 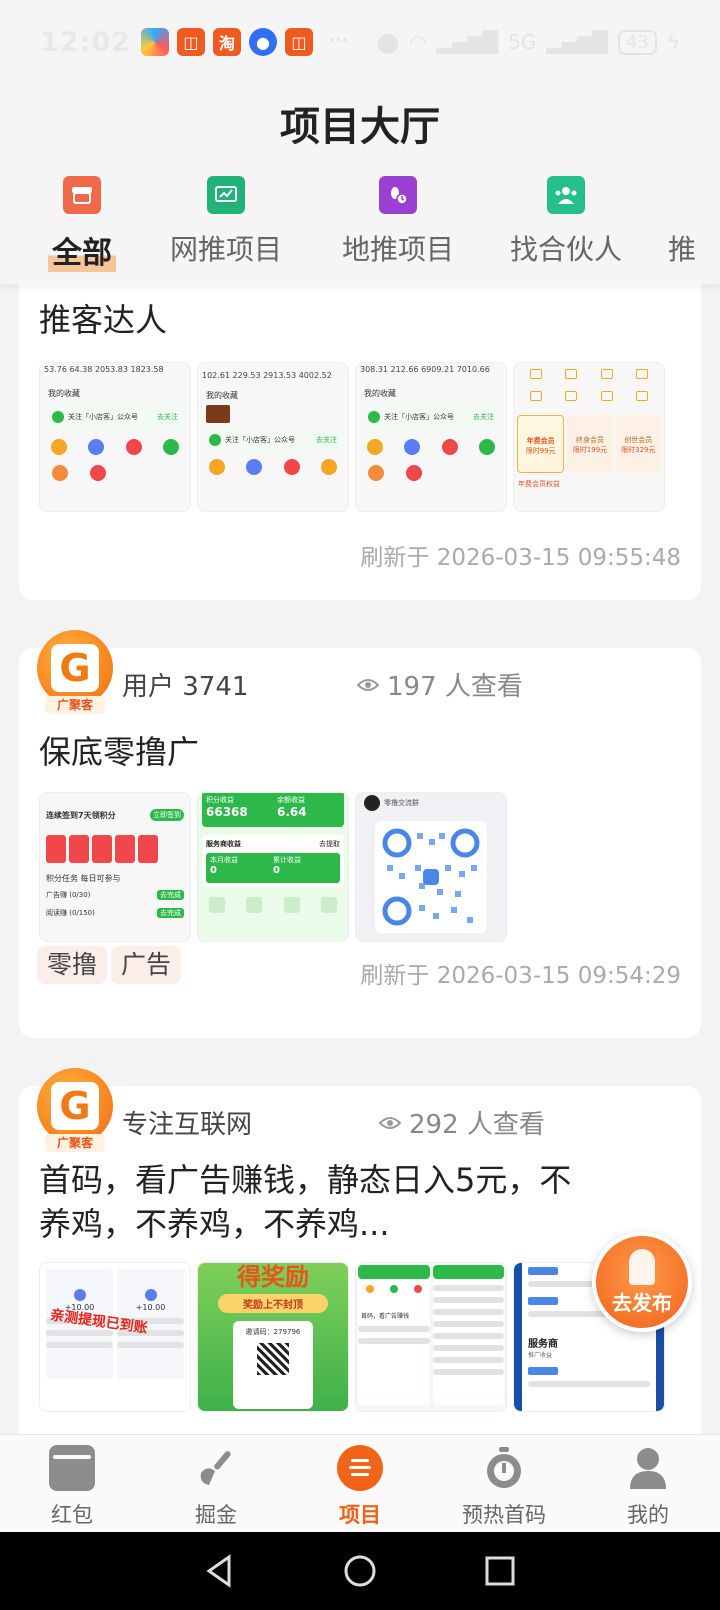 I want to click on charging-icon: ϟ, so click(x=673, y=42).